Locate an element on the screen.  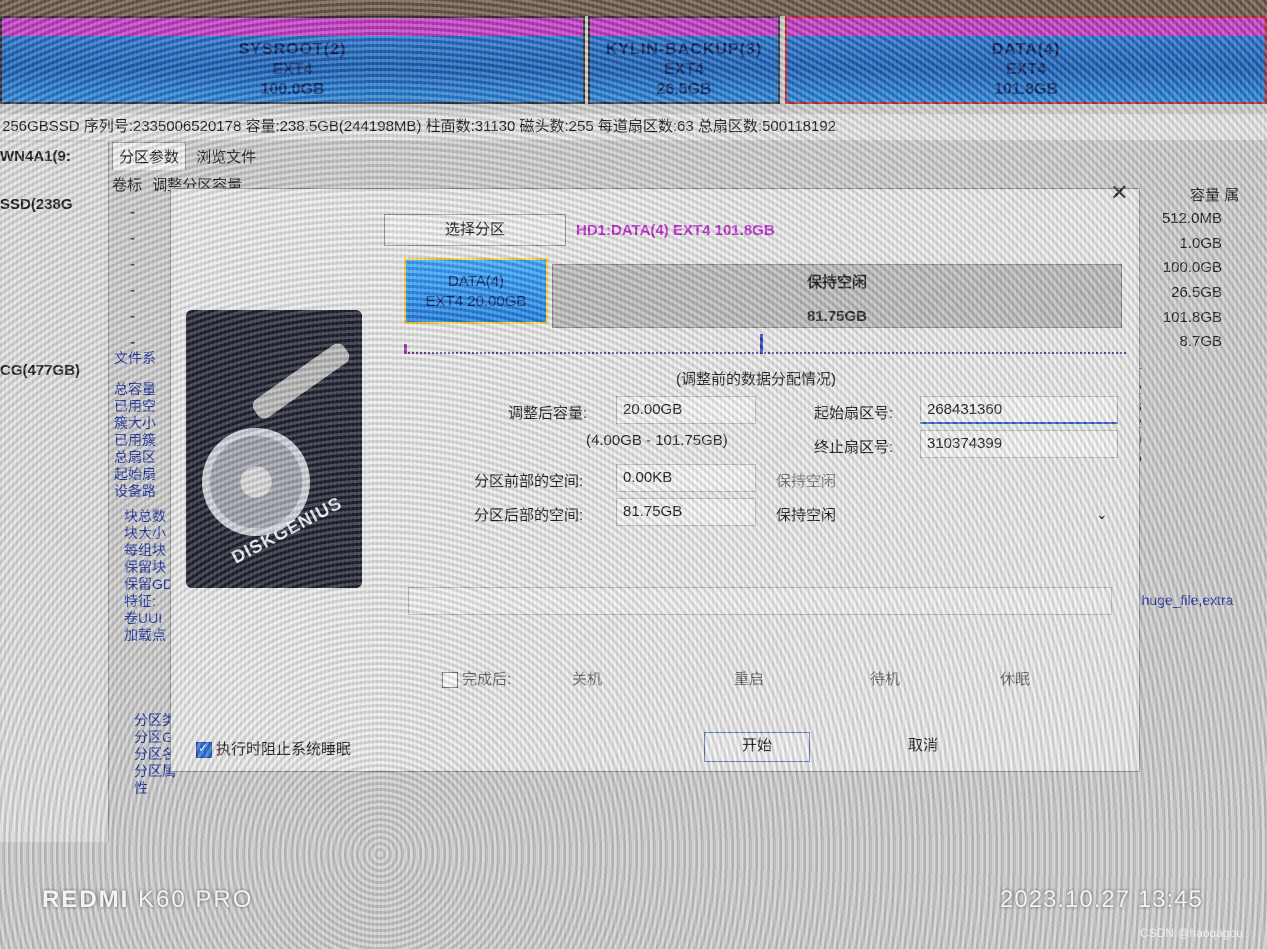
prevent-sleep-option: 执行时阻止系统睡眠 is located at coordinates (273, 748).